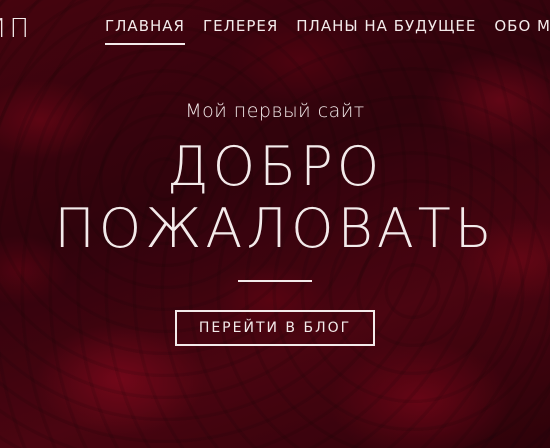  Describe the element at coordinates (275, 166) in the screenshot. I see `hero-headline-line-1: ДОБРО` at that location.